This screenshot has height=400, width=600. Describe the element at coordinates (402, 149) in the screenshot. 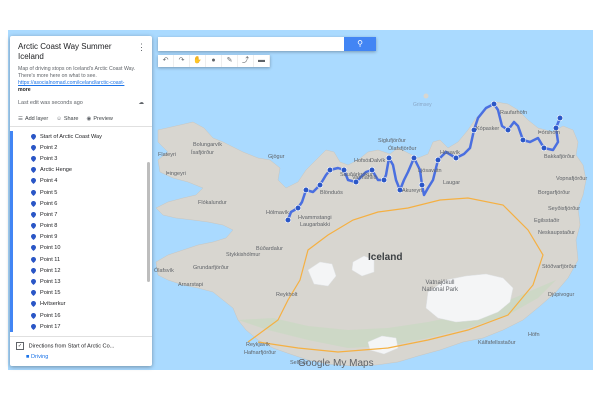

I see `label-olafsfjordur: Ólafsfjörður` at that location.